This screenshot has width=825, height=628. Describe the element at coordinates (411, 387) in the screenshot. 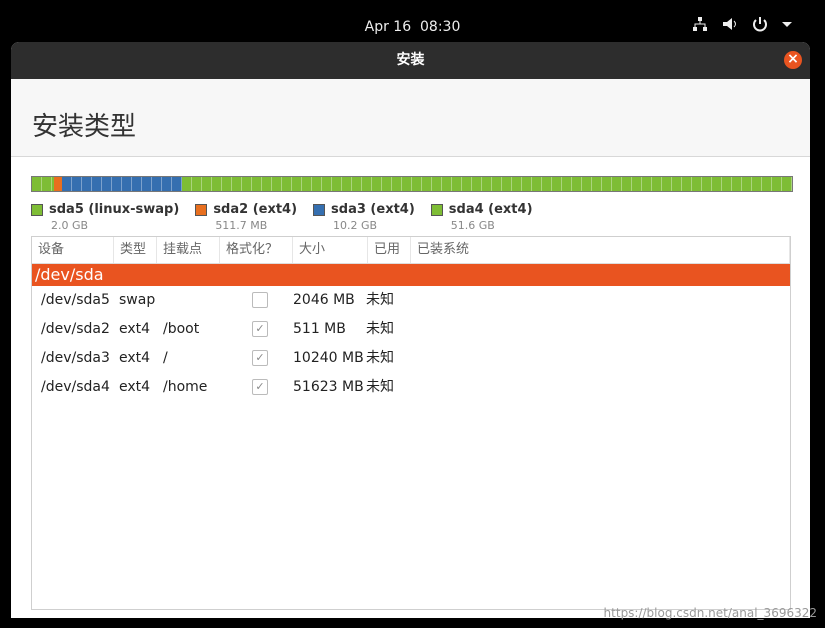

I see `table-row: /dev/sda4 ext4 /home ✓ 51623 MB 未知` at that location.